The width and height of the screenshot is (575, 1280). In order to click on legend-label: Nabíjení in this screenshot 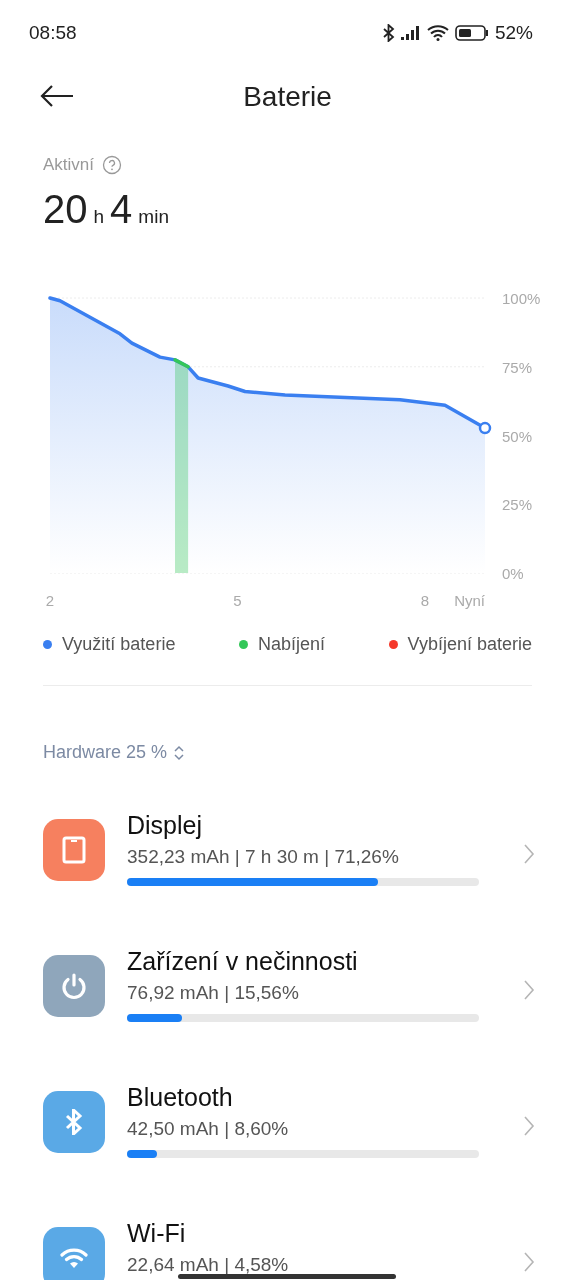, I will do `click(291, 644)`.